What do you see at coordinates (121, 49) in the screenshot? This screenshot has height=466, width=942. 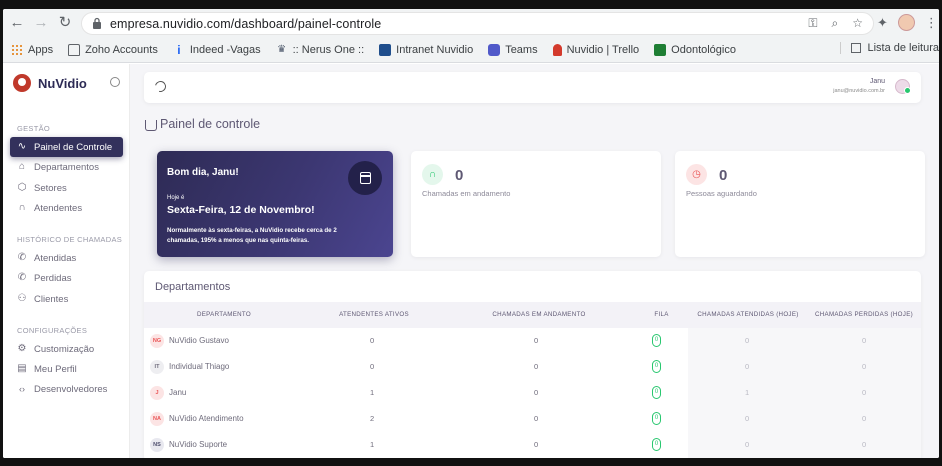 I see `bookmark-label: Zoho Accounts` at bounding box center [121, 49].